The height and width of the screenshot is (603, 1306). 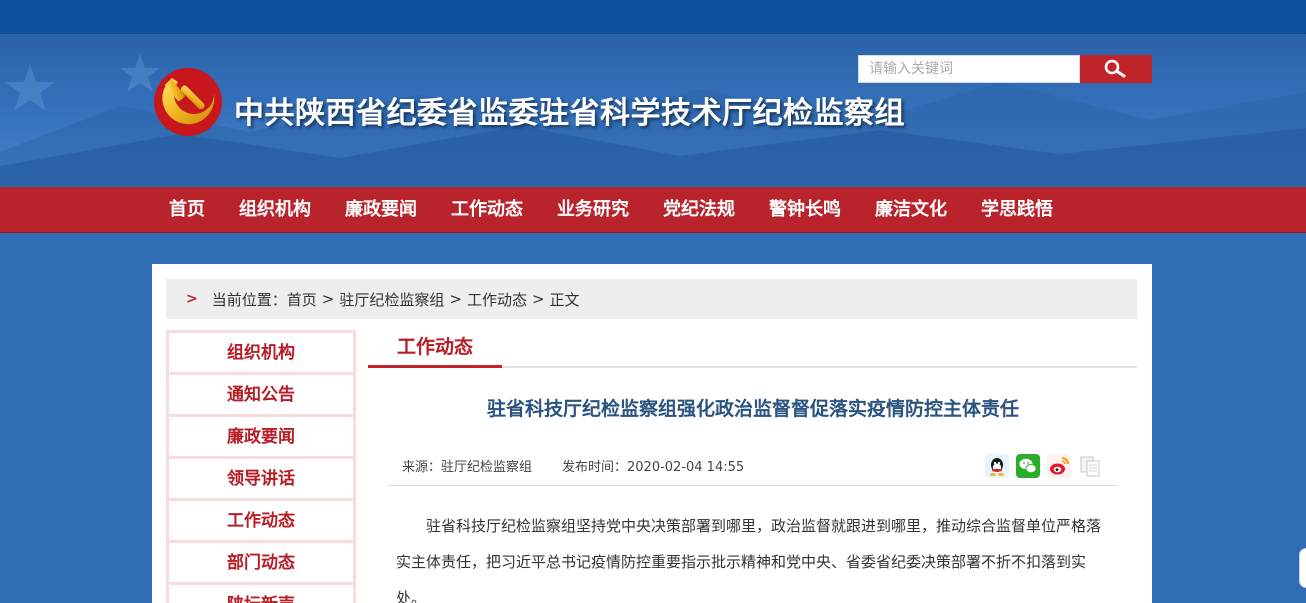 What do you see at coordinates (1017, 210) in the screenshot?
I see `nav-item-study-practice: 学思践悟` at bounding box center [1017, 210].